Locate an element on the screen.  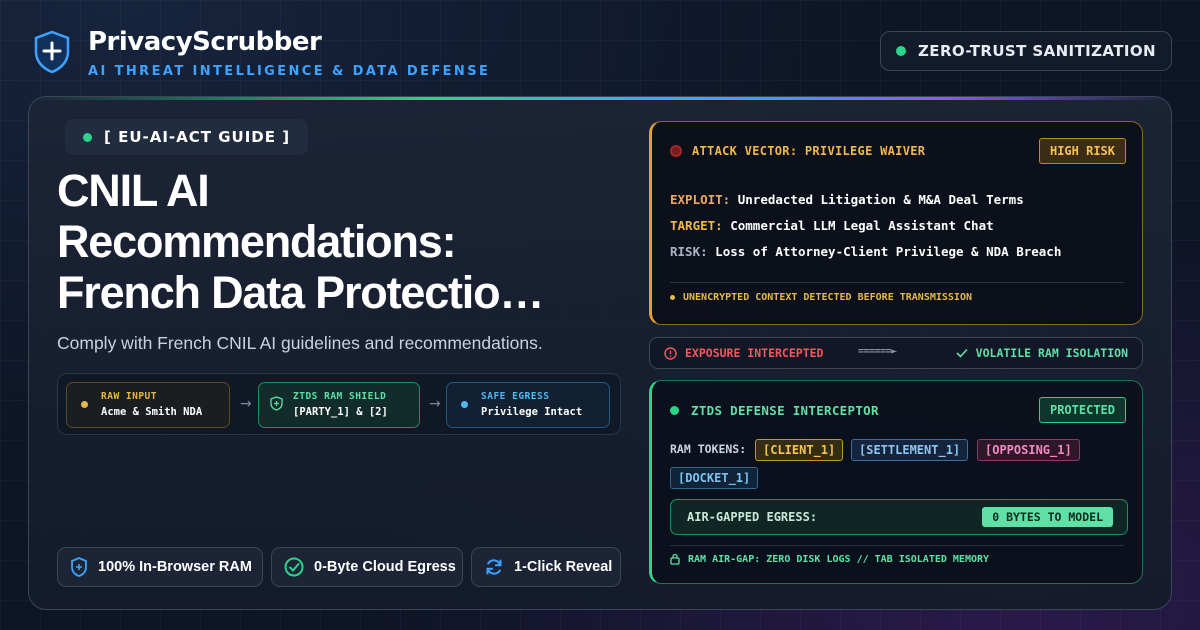
protected-badge: PROTECTED is located at coordinates (1082, 410).